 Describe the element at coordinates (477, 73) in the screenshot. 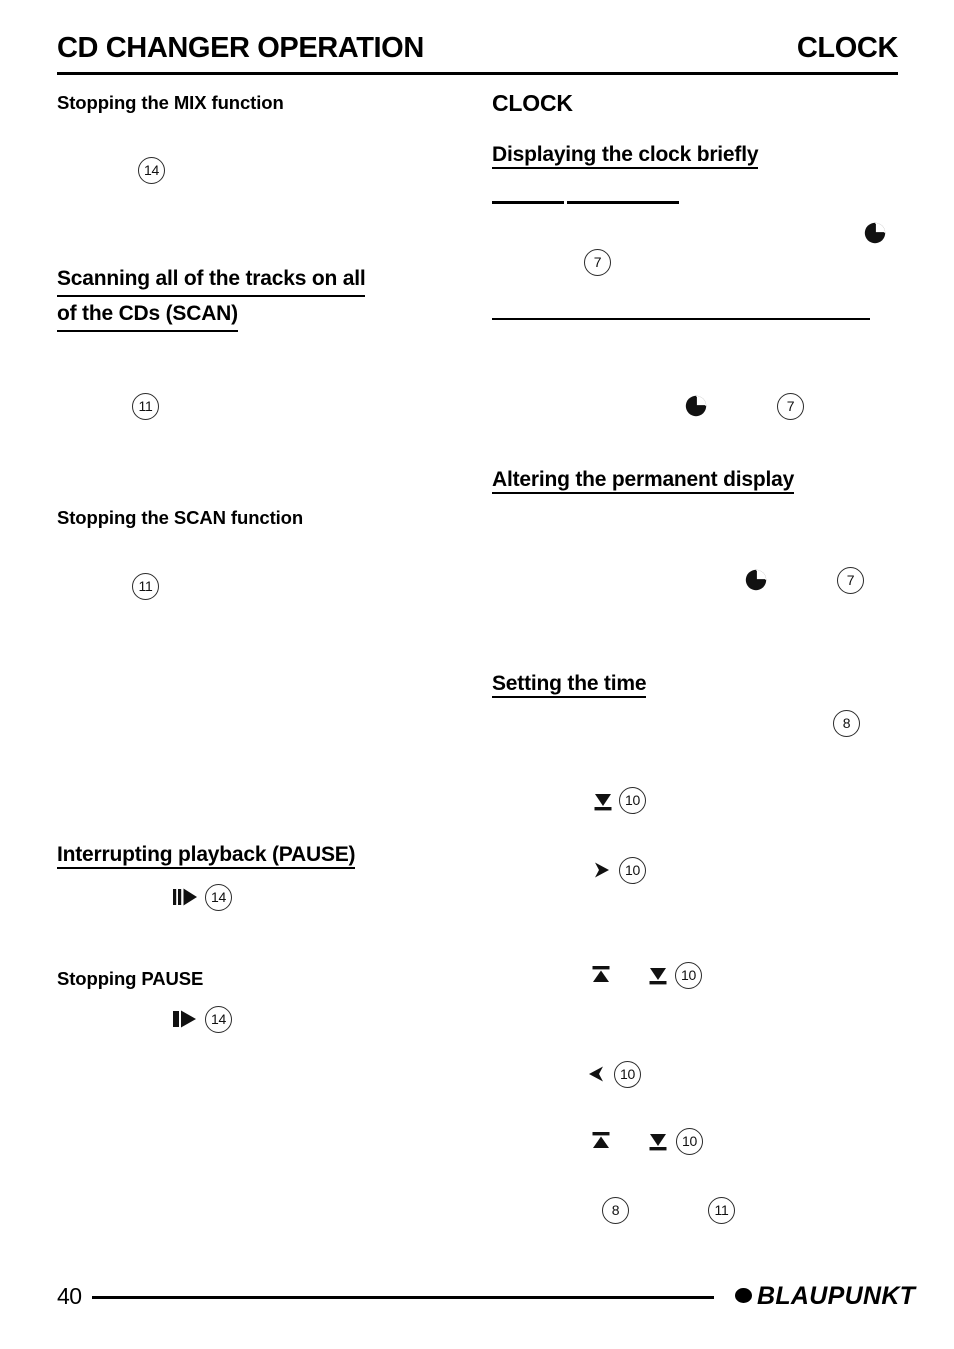

I see `header-divider` at that location.